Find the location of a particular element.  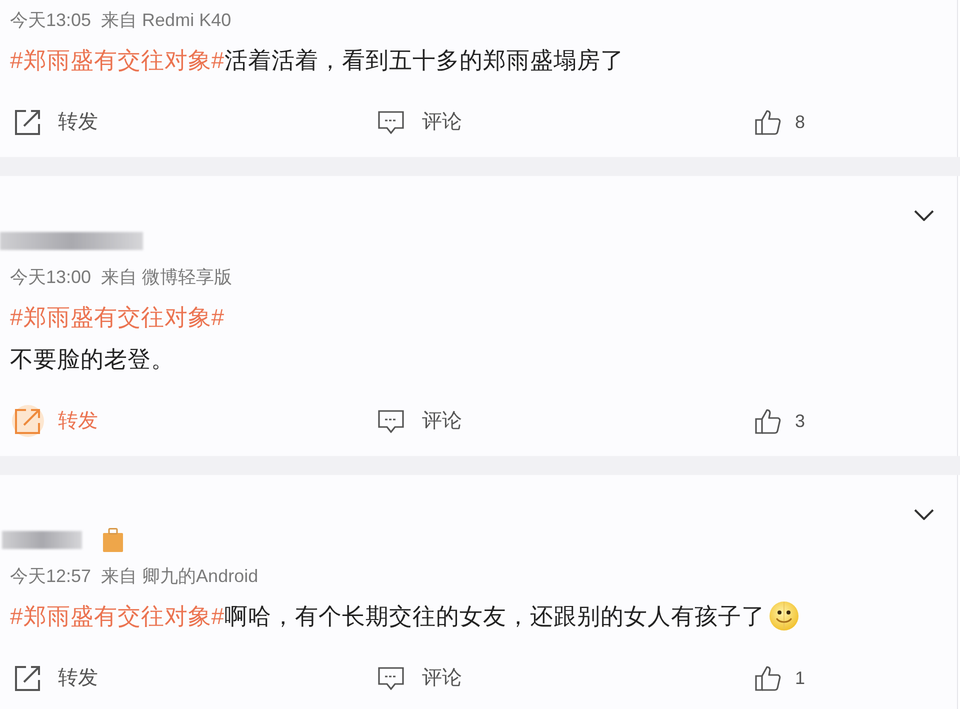

smiley-emoji-icon is located at coordinates (784, 616).